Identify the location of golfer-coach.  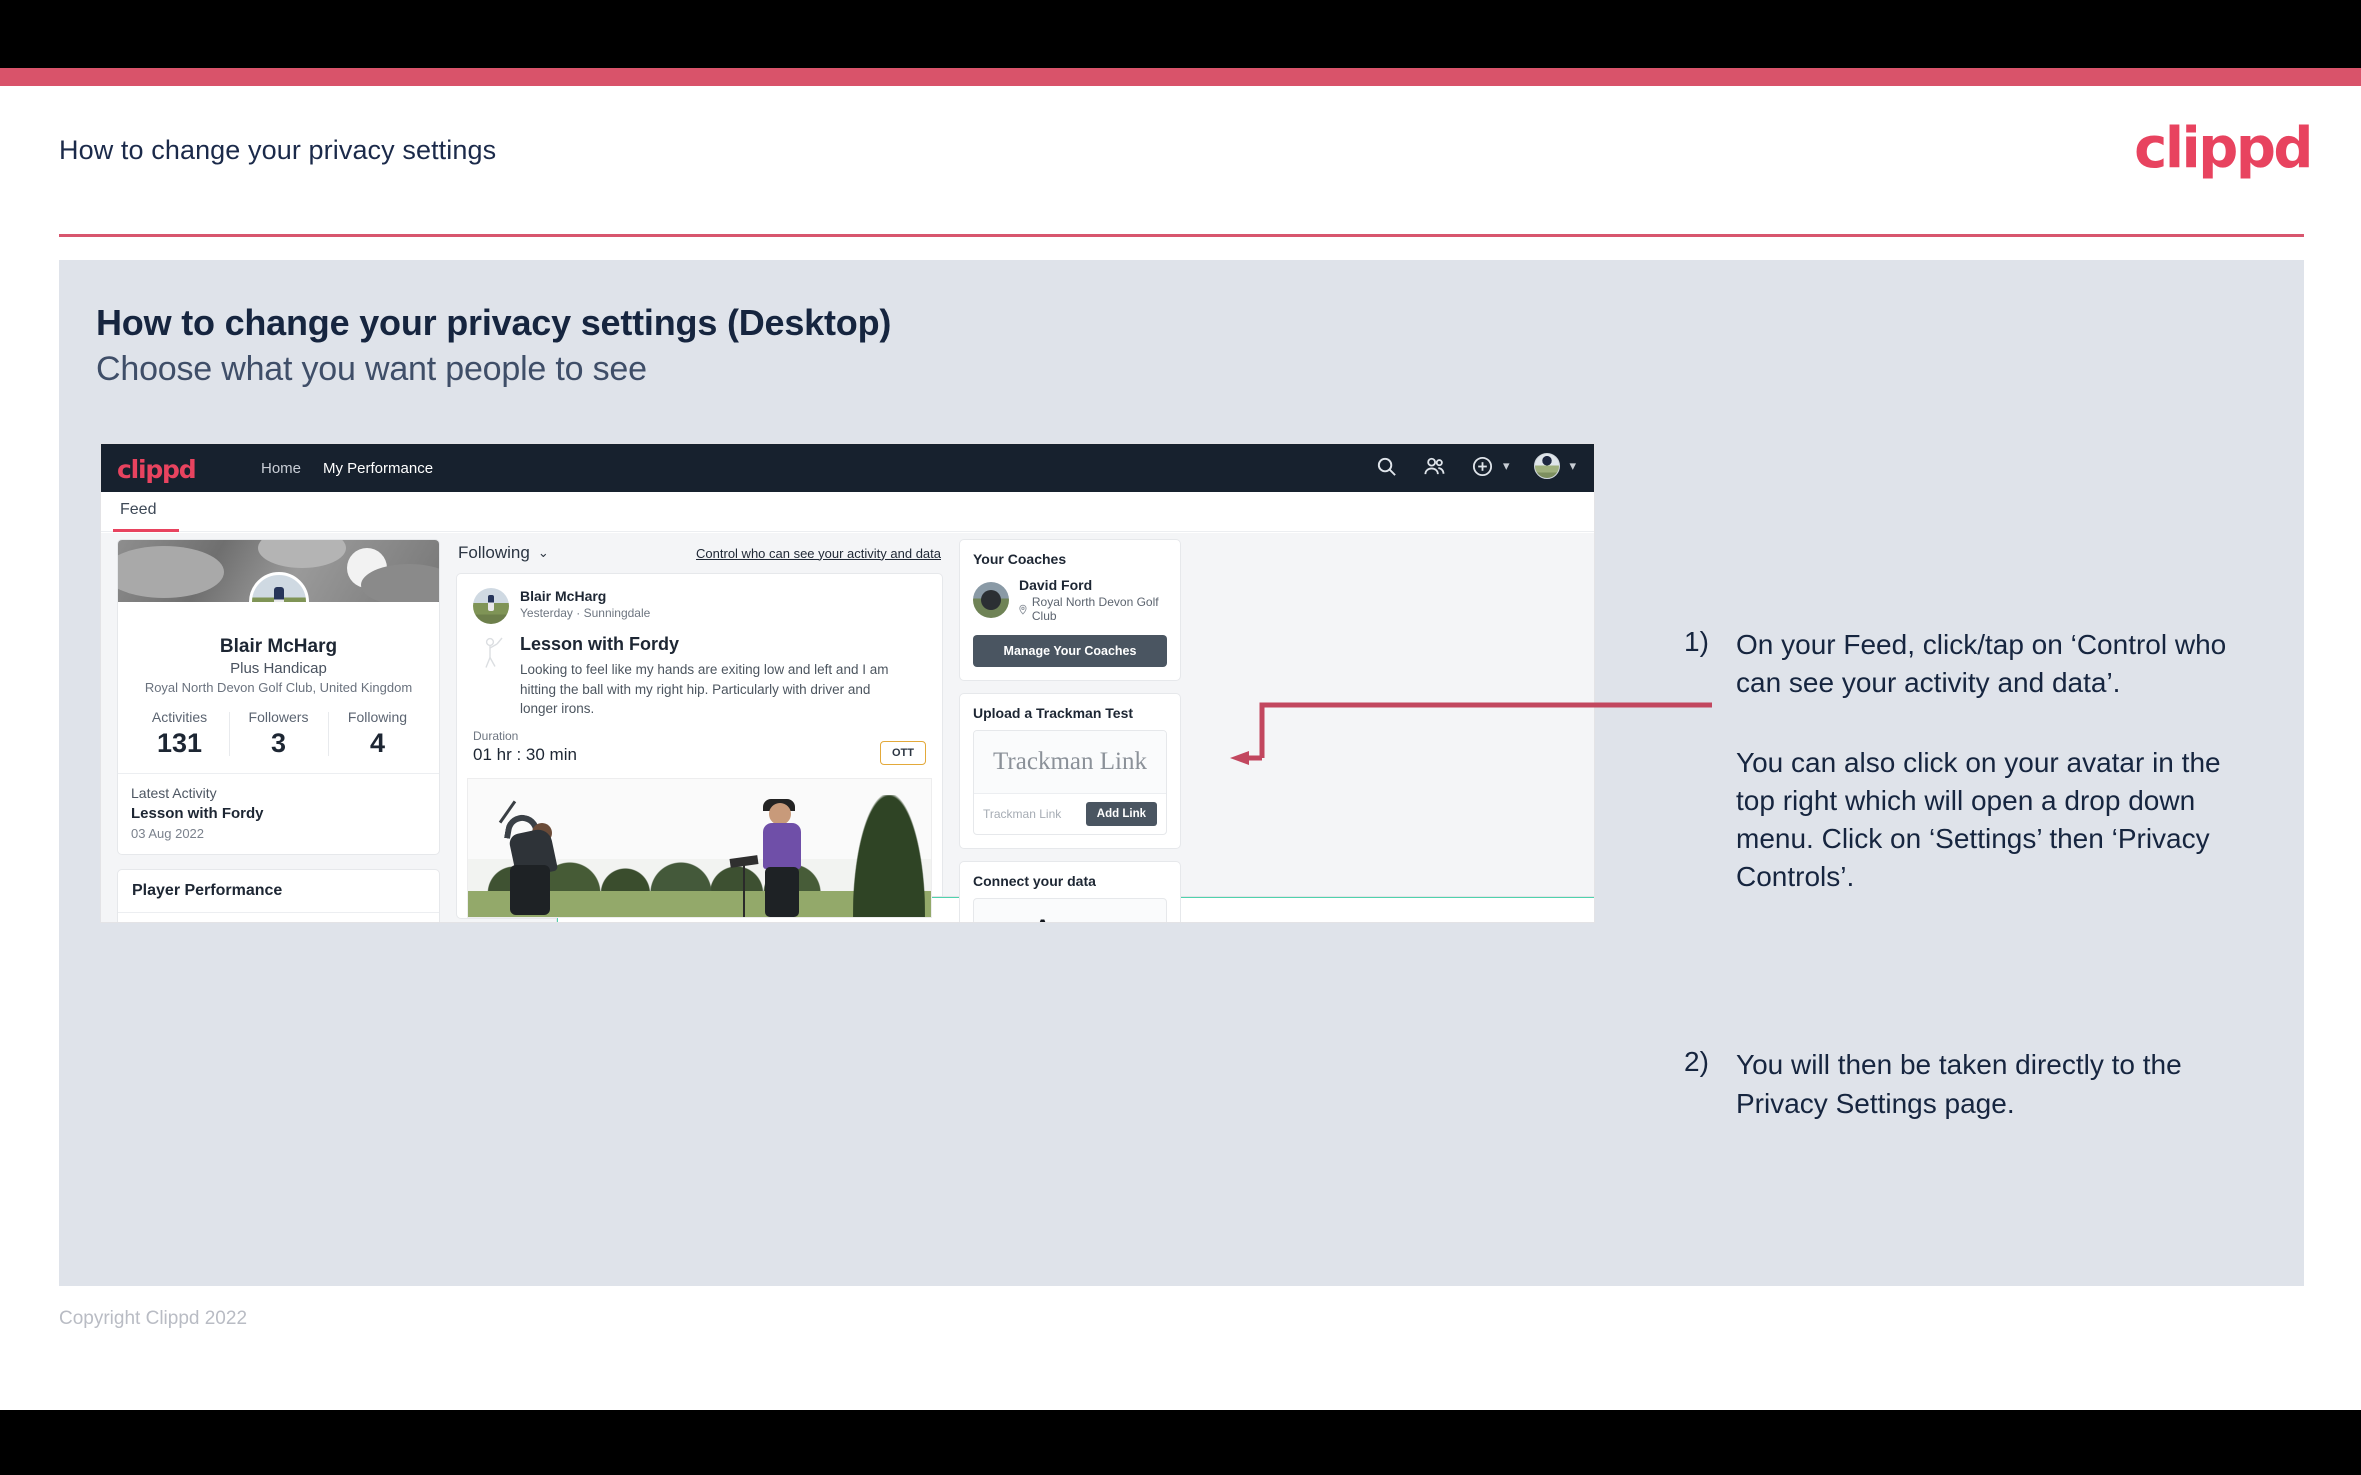
(783, 853).